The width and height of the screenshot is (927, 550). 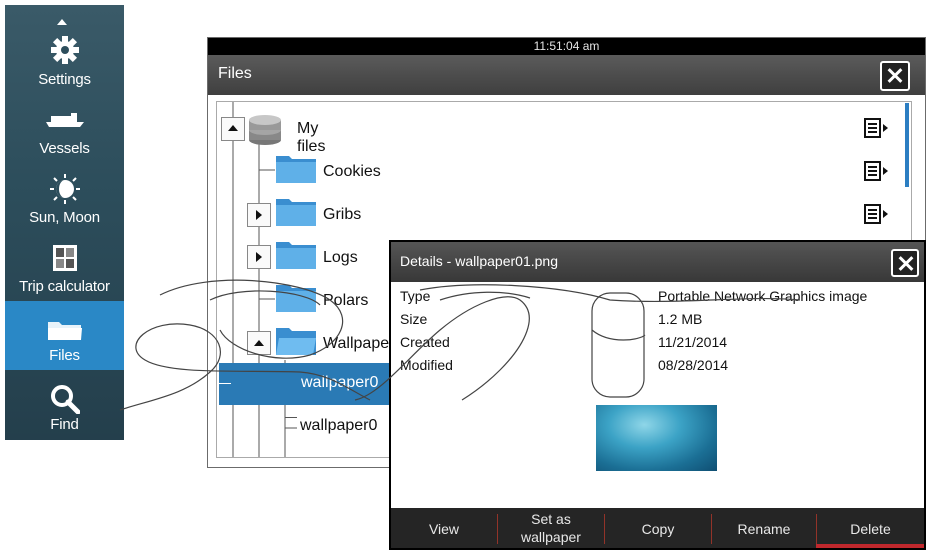 What do you see at coordinates (680, 319) in the screenshot?
I see `field-value: 1.2 MB` at bounding box center [680, 319].